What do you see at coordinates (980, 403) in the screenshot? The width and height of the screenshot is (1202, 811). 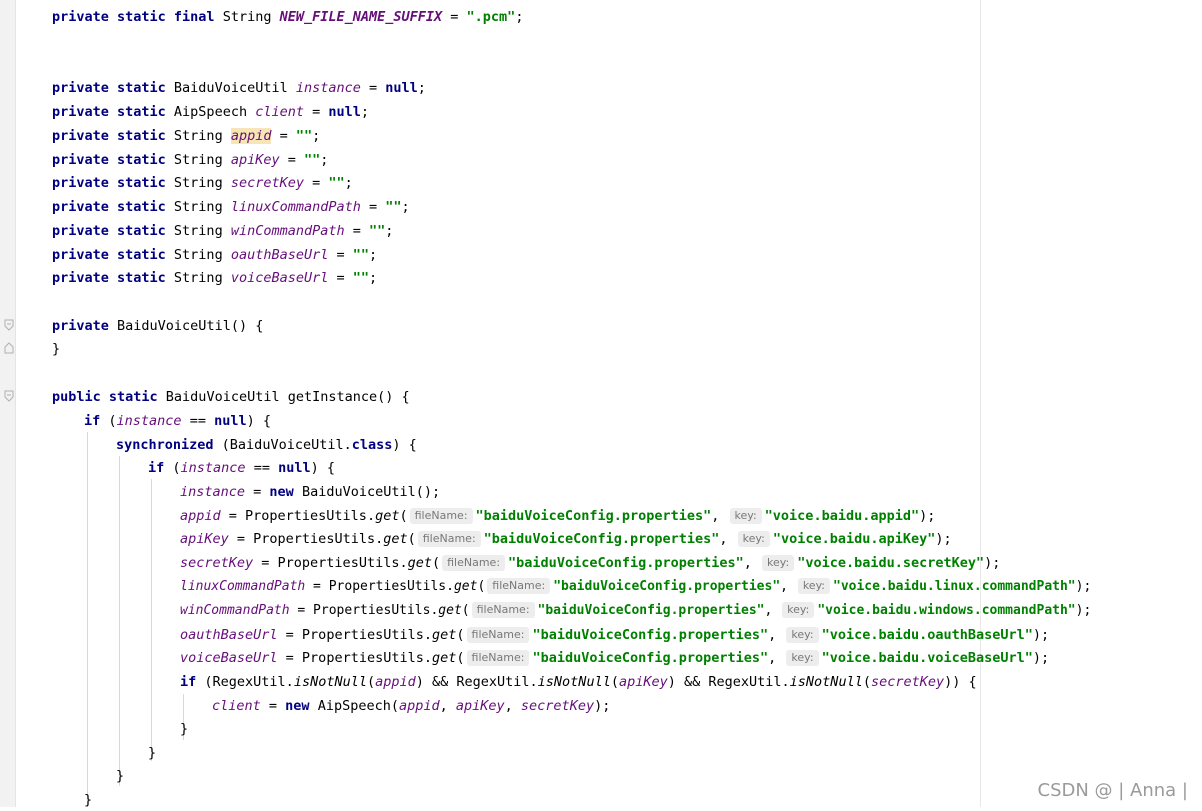 I see `right-margin-guide` at bounding box center [980, 403].